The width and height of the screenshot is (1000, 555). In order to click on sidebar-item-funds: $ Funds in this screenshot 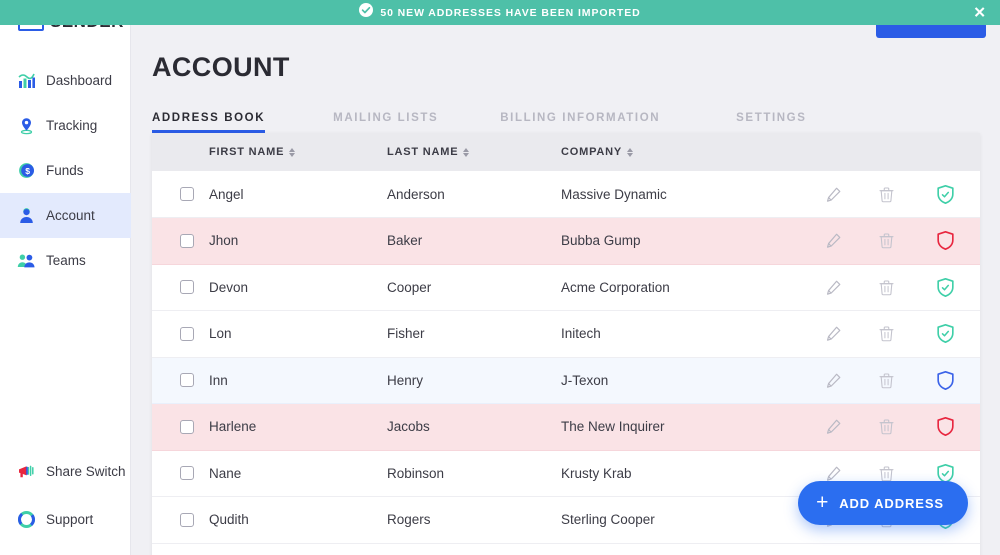, I will do `click(65, 170)`.